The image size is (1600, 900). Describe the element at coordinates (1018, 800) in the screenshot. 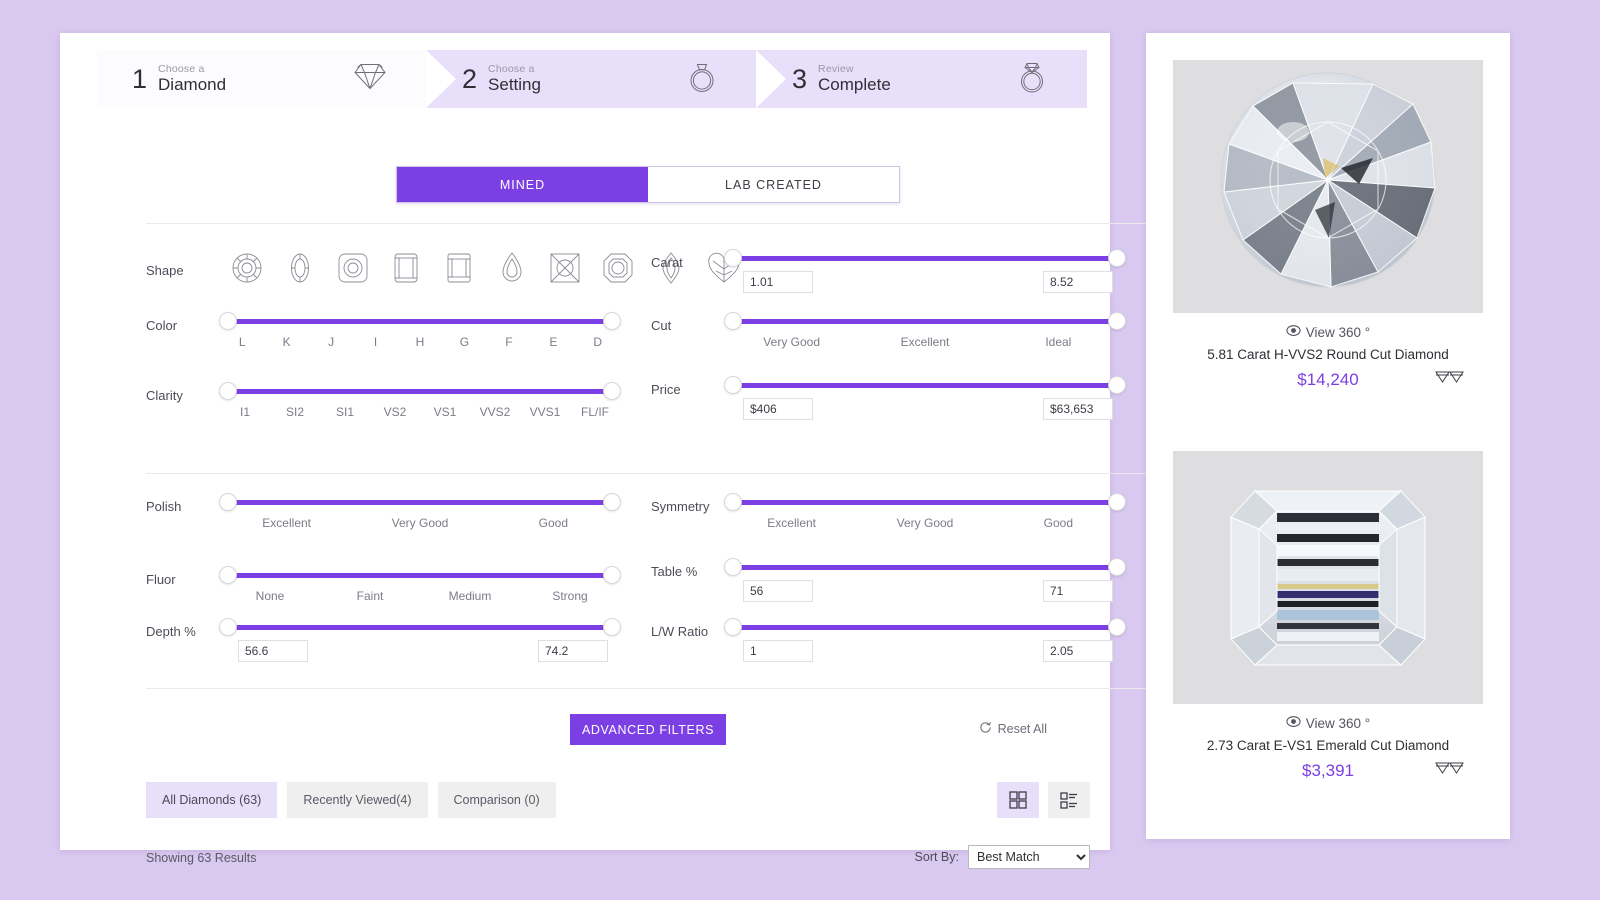

I see `grid-view-button` at that location.